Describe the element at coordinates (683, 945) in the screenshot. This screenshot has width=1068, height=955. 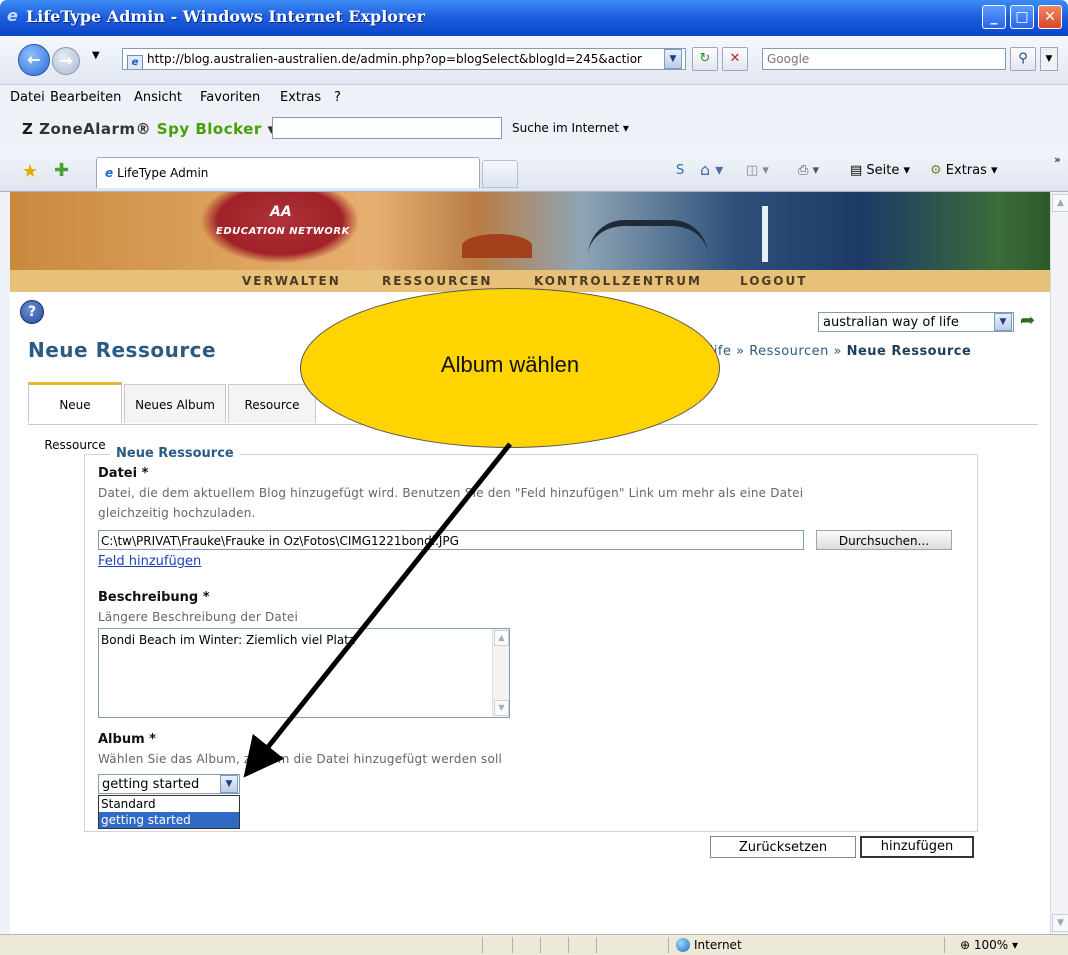
I see `globe-icon` at that location.